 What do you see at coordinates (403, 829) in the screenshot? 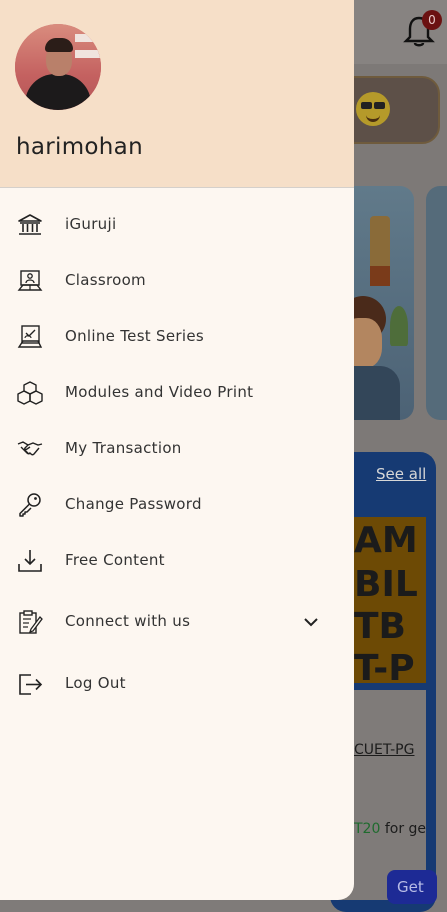
I see `promo-suffix: for ge` at bounding box center [403, 829].